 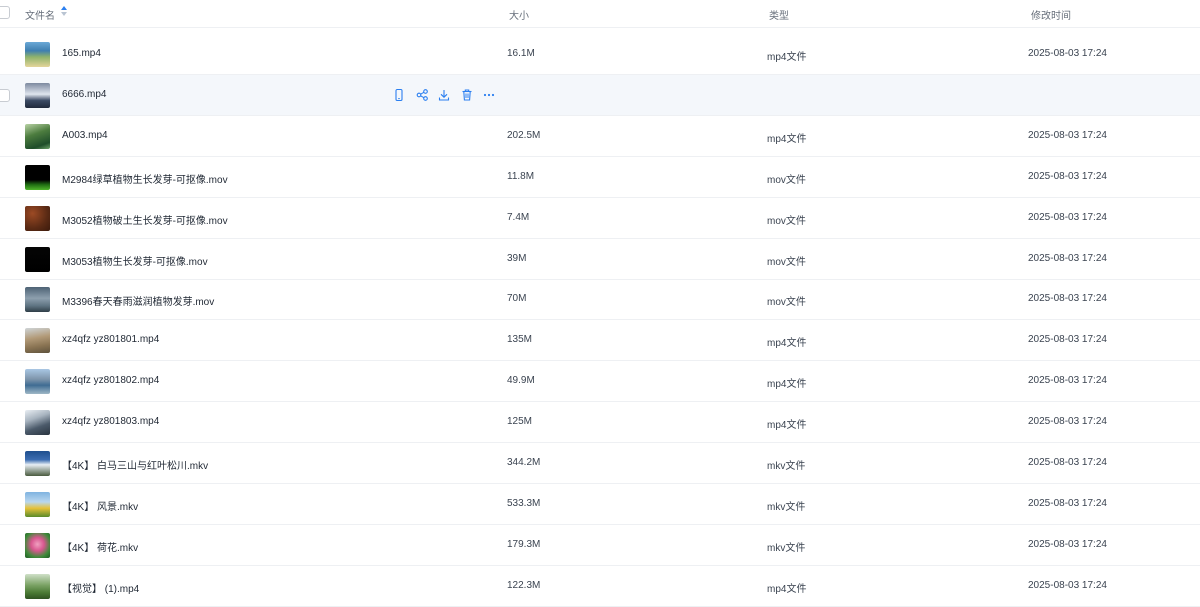 What do you see at coordinates (1051, 14) in the screenshot?
I see `column-header-modified: 修改时间` at bounding box center [1051, 14].